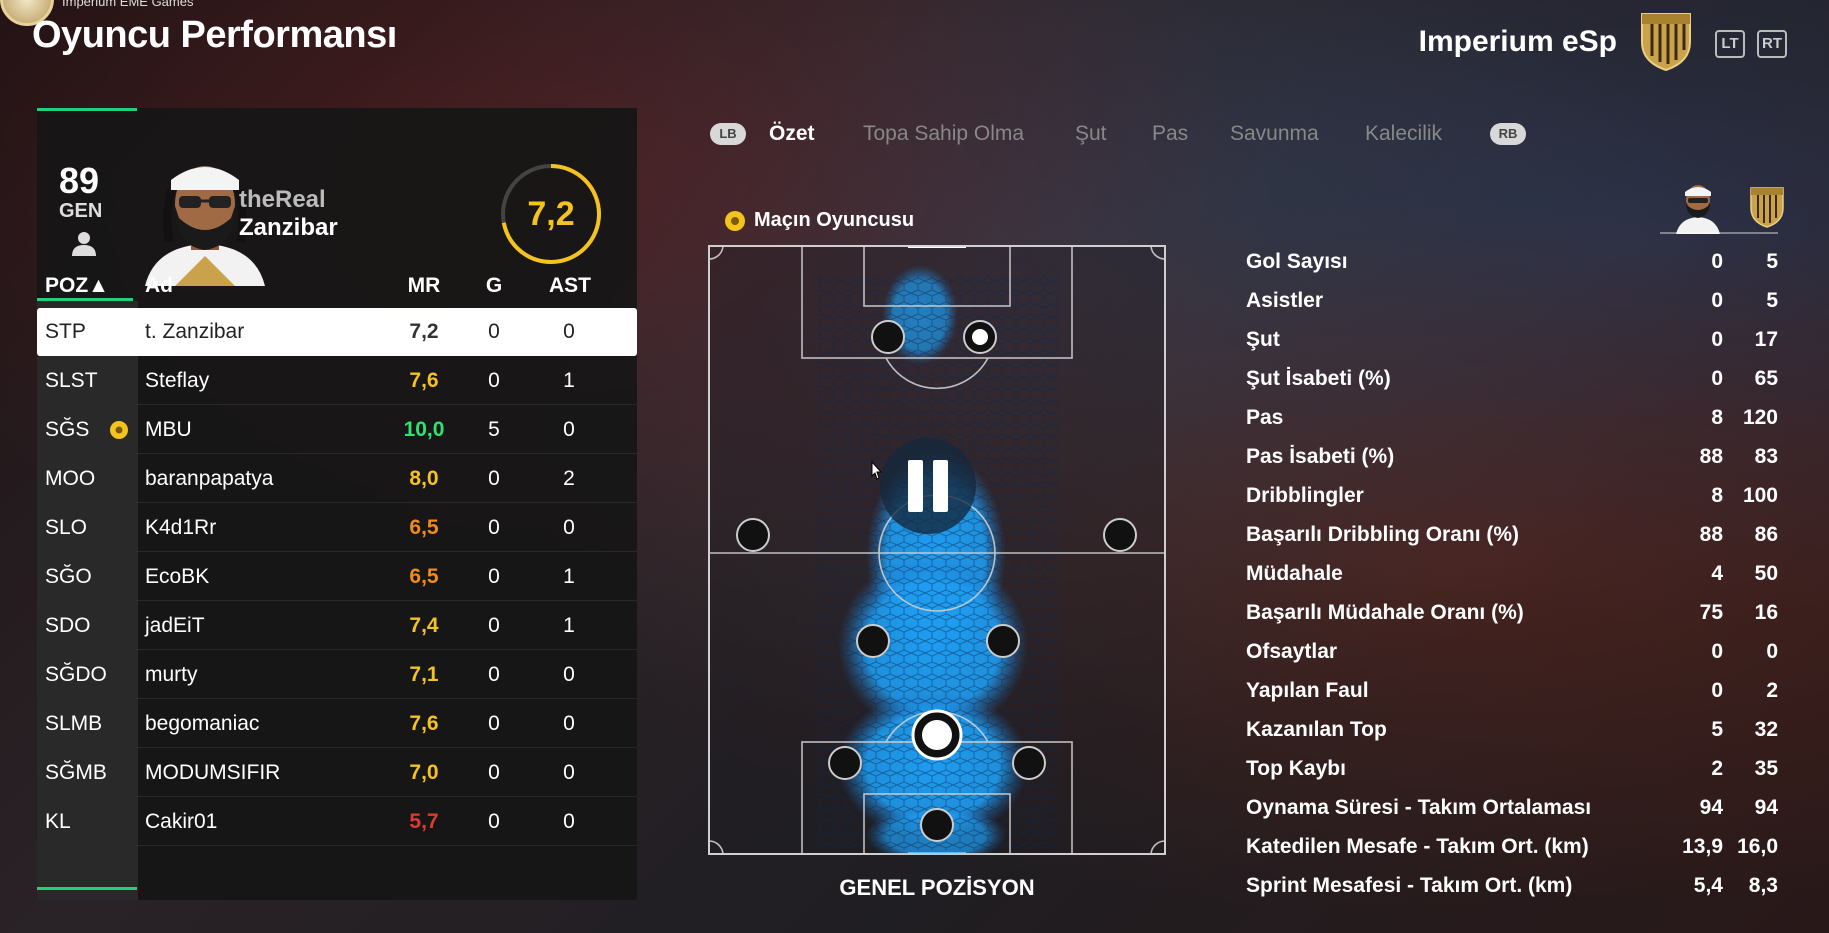 This screenshot has width=1829, height=933. I want to click on row-name: MODUMSIFIR, so click(213, 772).